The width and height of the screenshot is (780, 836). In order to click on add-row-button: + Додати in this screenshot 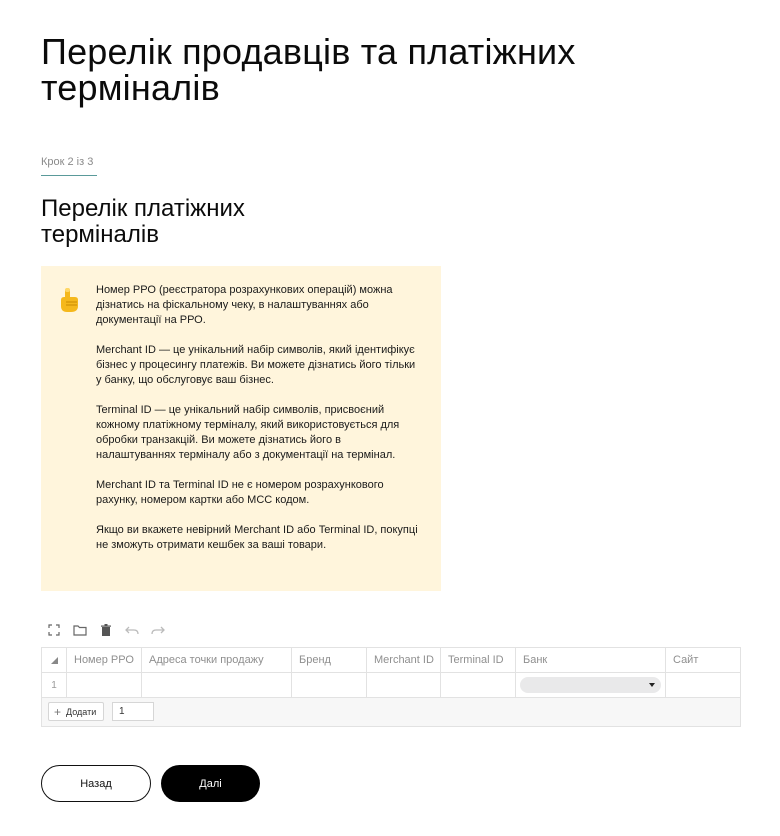, I will do `click(76, 711)`.